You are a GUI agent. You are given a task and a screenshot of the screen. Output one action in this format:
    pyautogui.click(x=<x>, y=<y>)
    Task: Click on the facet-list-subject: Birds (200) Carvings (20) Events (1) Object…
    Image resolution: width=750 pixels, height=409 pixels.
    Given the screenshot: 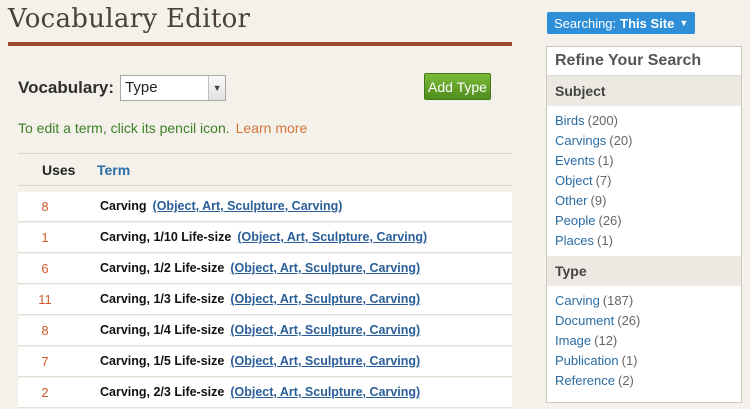 What is the action you would take?
    pyautogui.click(x=644, y=181)
    